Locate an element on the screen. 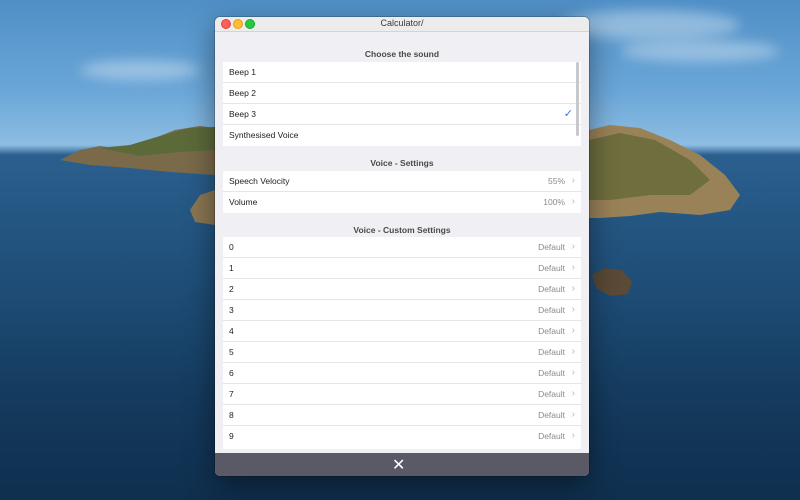 This screenshot has width=800, height=500. setting-label: 0 is located at coordinates (231, 247).